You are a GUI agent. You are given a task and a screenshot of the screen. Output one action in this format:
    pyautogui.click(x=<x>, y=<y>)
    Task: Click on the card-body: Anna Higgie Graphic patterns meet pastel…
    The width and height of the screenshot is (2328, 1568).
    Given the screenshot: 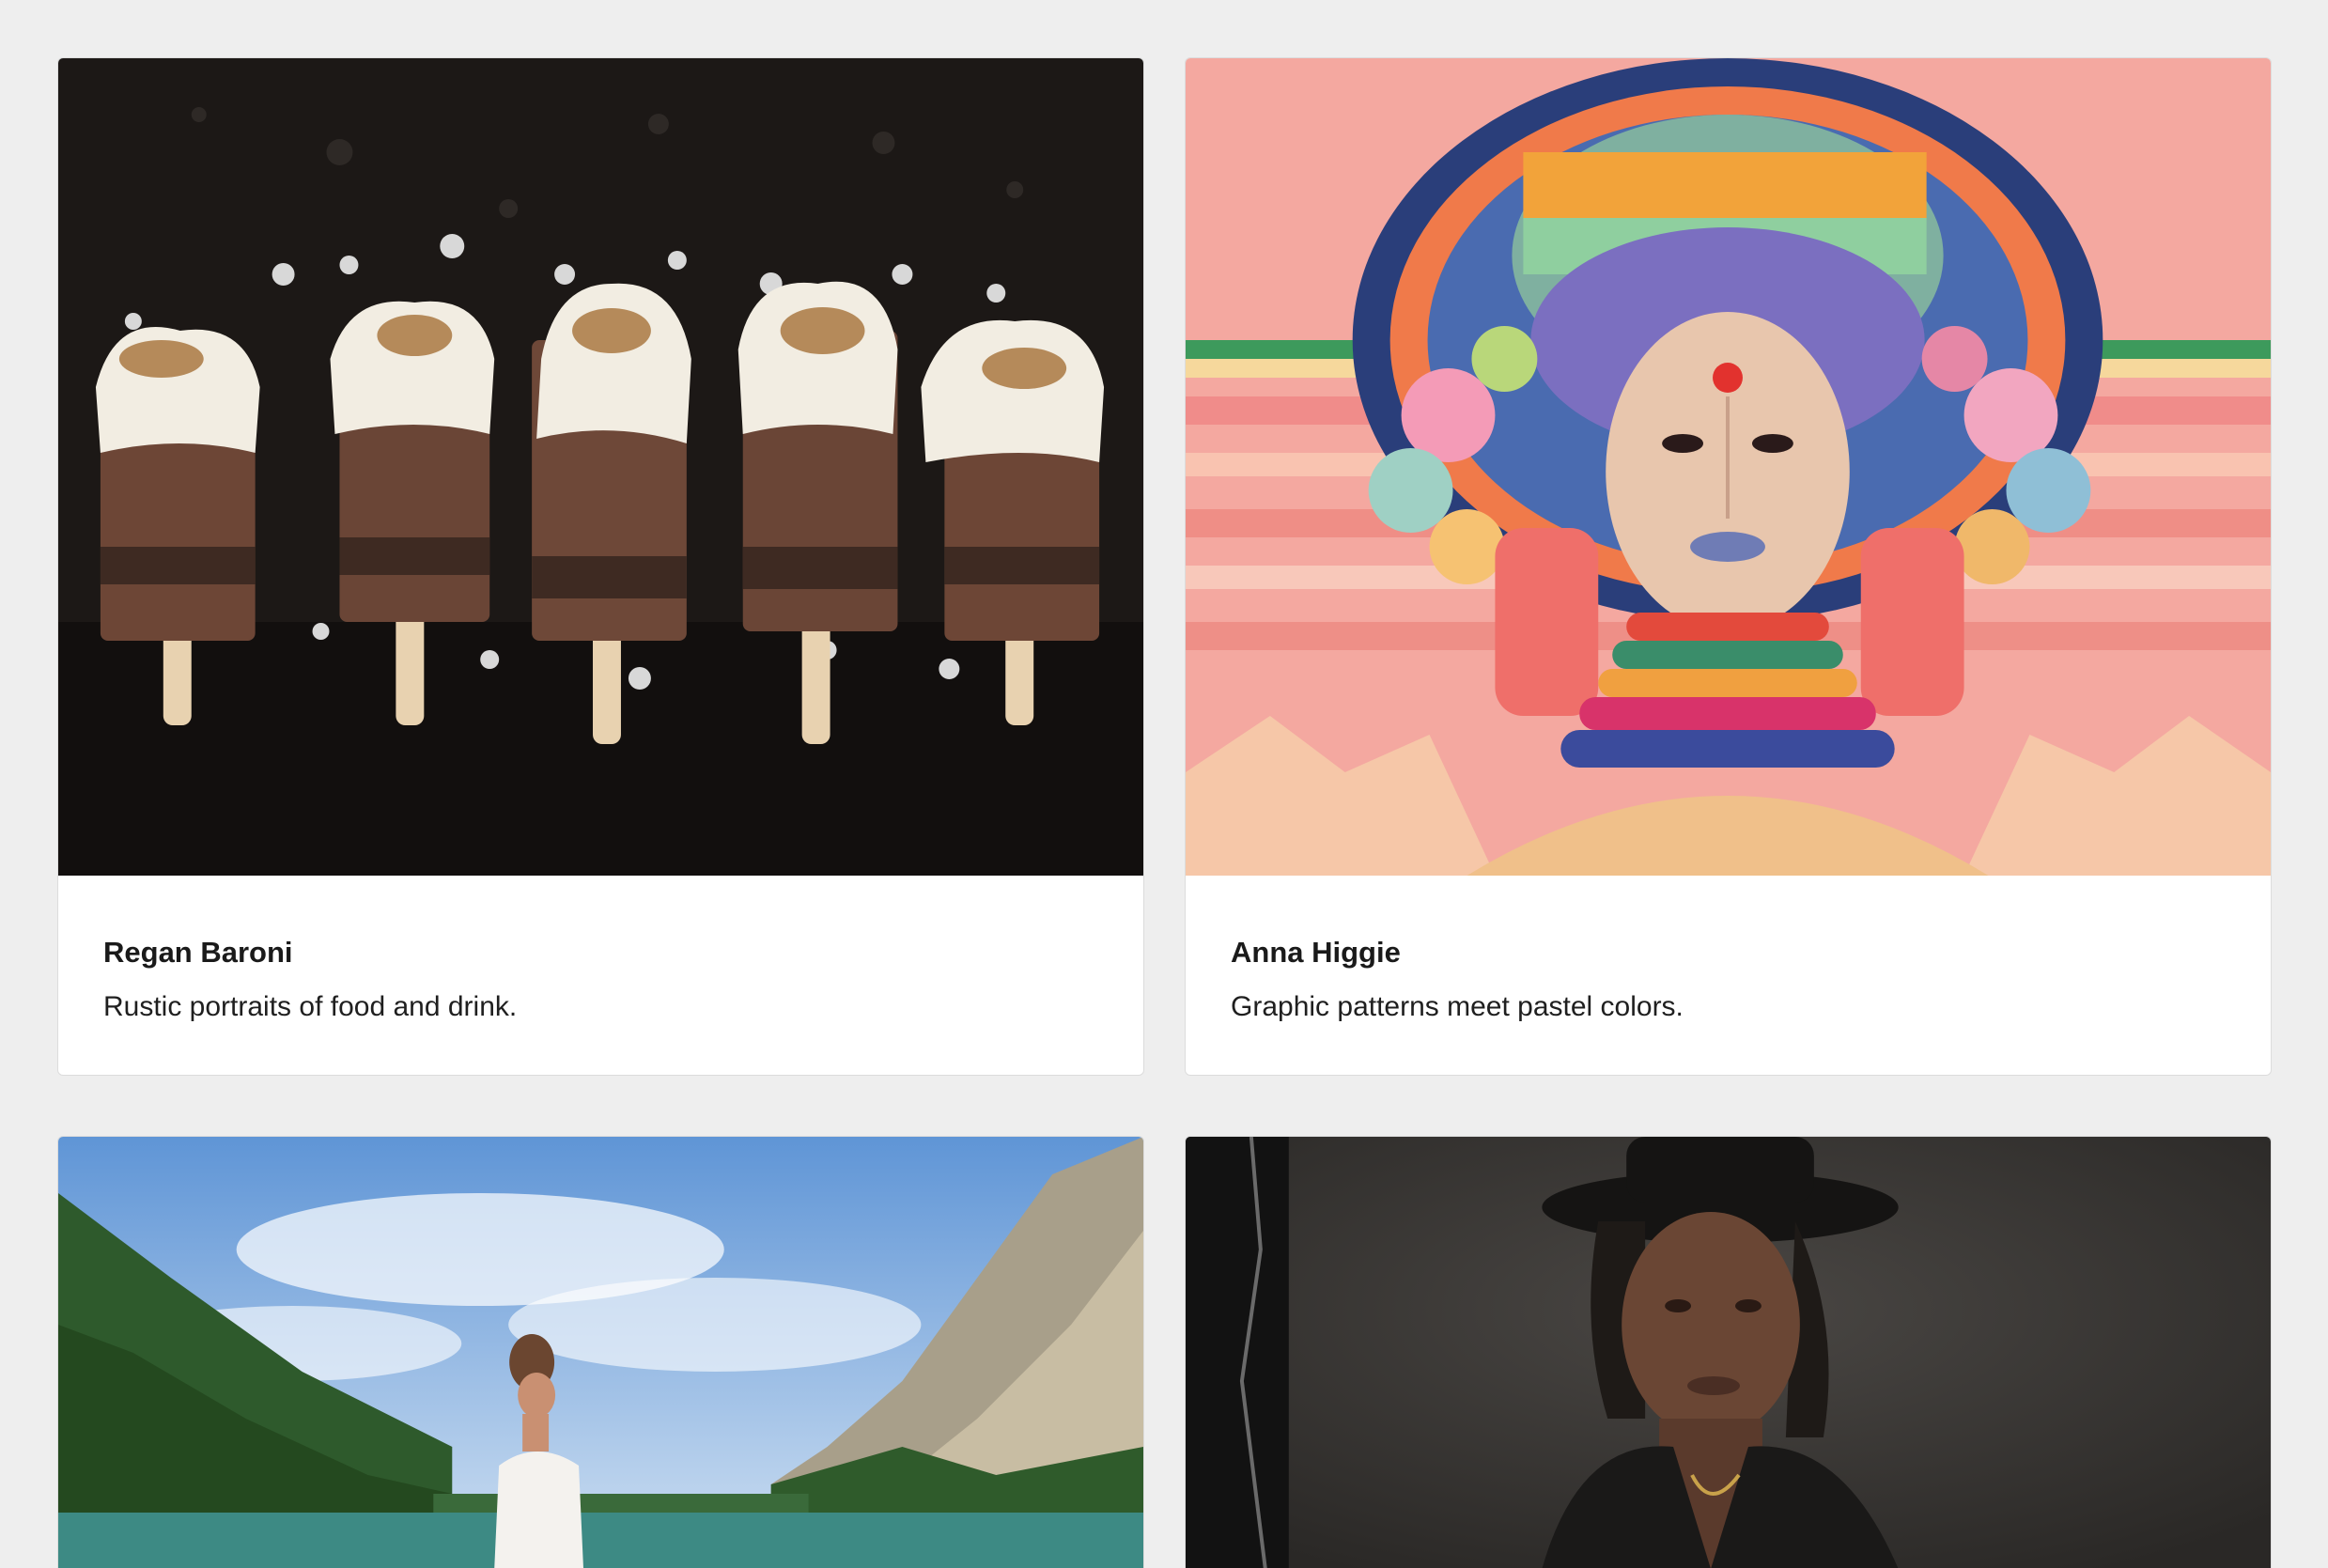 What is the action you would take?
    pyautogui.click(x=1729, y=975)
    